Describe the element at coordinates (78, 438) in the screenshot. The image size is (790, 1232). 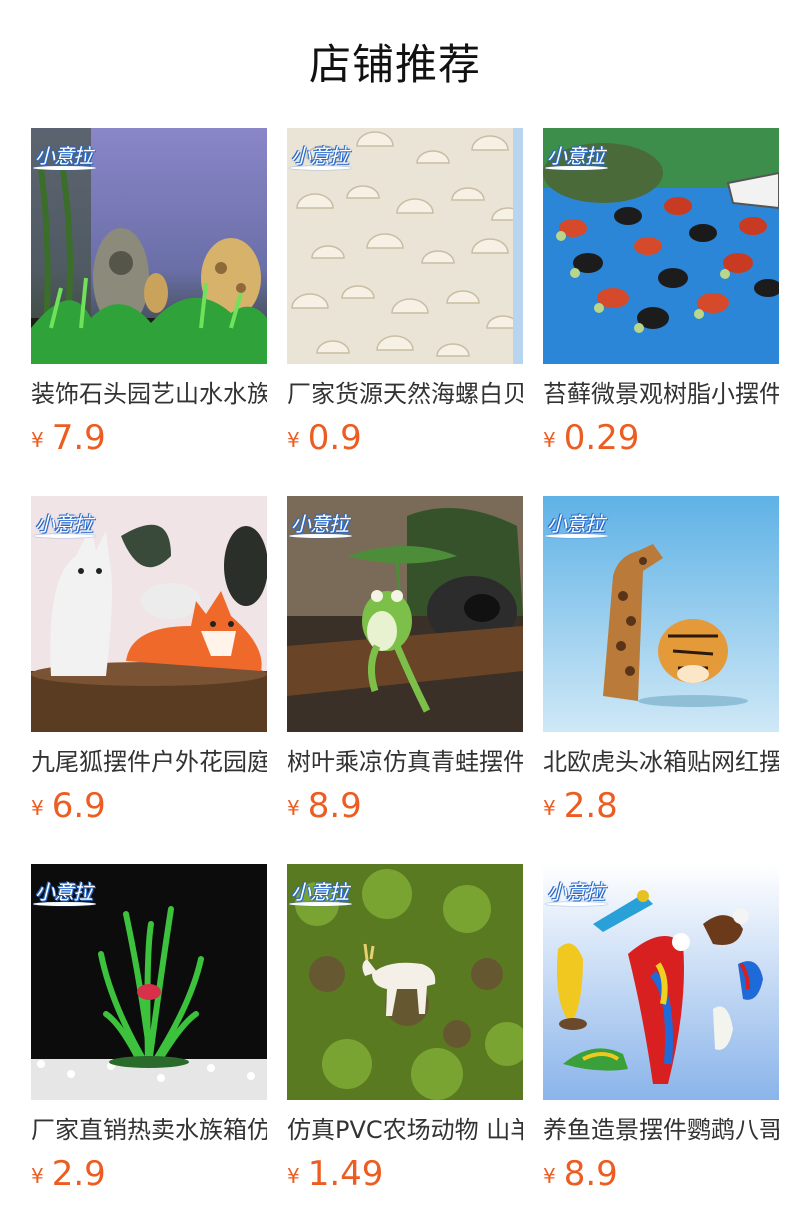
I see `price-value: 7.9` at that location.